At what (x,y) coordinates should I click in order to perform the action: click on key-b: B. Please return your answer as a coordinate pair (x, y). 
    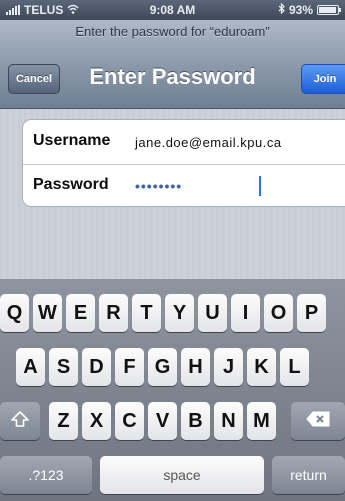
    Looking at the image, I should click on (195, 421).